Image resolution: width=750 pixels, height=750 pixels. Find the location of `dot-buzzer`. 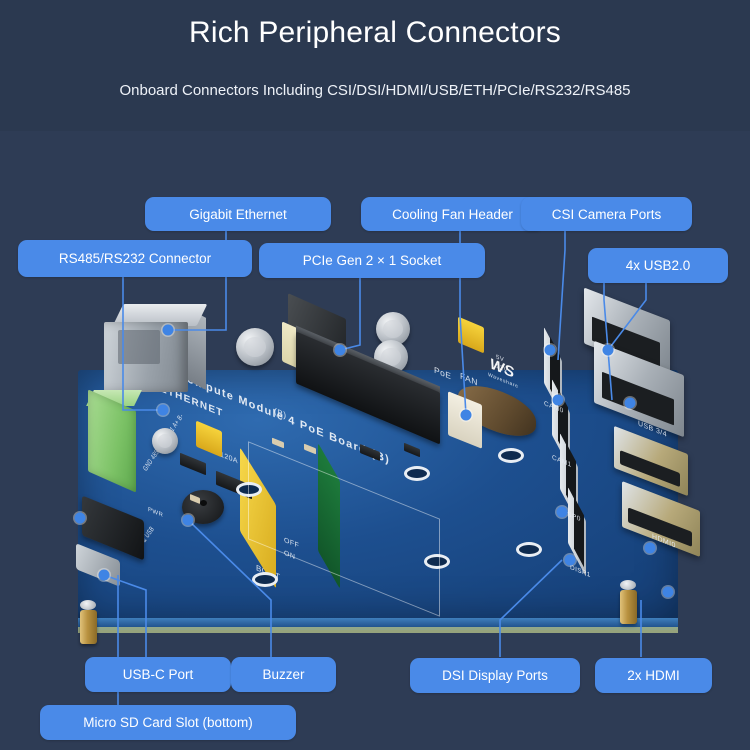

dot-buzzer is located at coordinates (188, 520).